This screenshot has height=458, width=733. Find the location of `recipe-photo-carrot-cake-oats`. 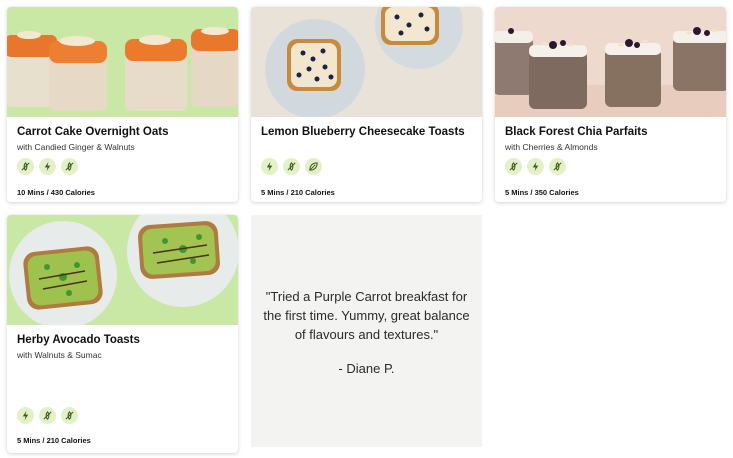

recipe-photo-carrot-cake-oats is located at coordinates (122, 62).